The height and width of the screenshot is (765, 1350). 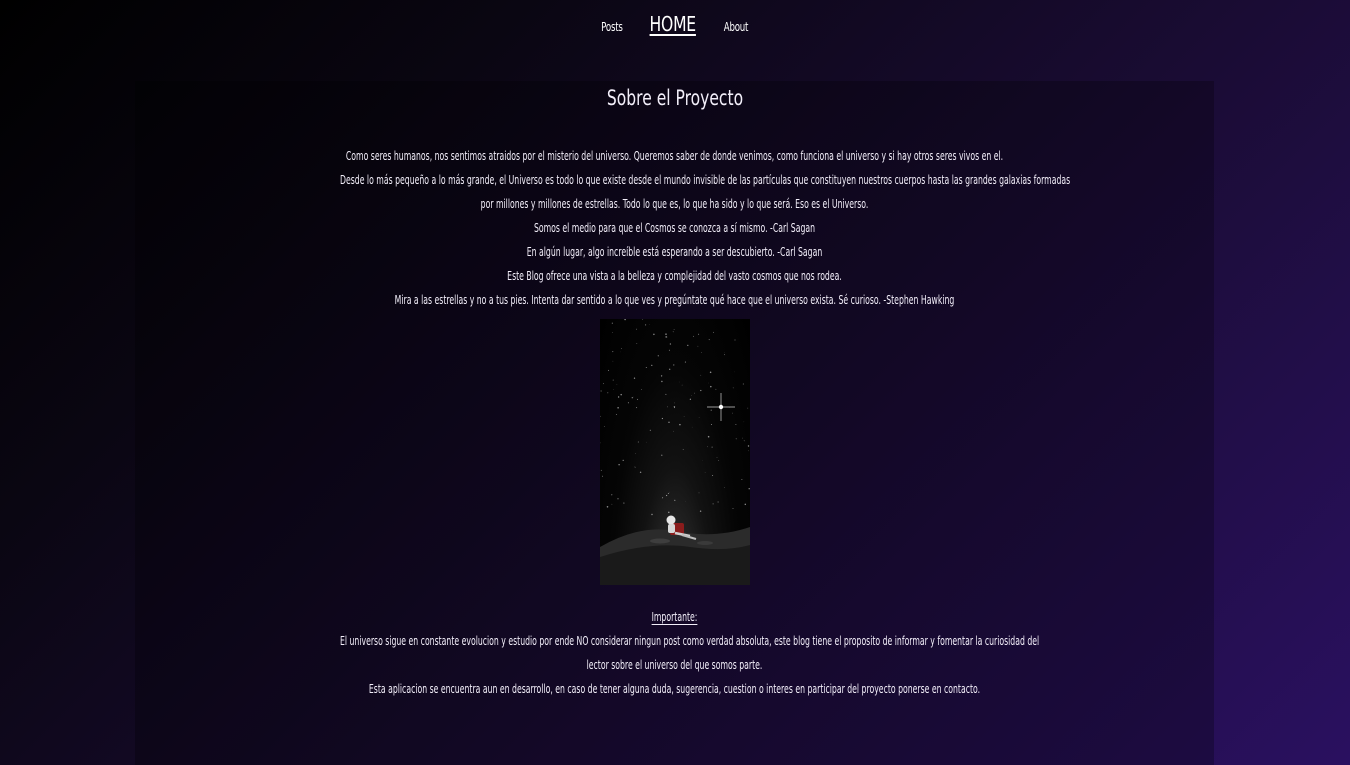 What do you see at coordinates (613, 27) in the screenshot?
I see `nav-link-posts: Posts` at bounding box center [613, 27].